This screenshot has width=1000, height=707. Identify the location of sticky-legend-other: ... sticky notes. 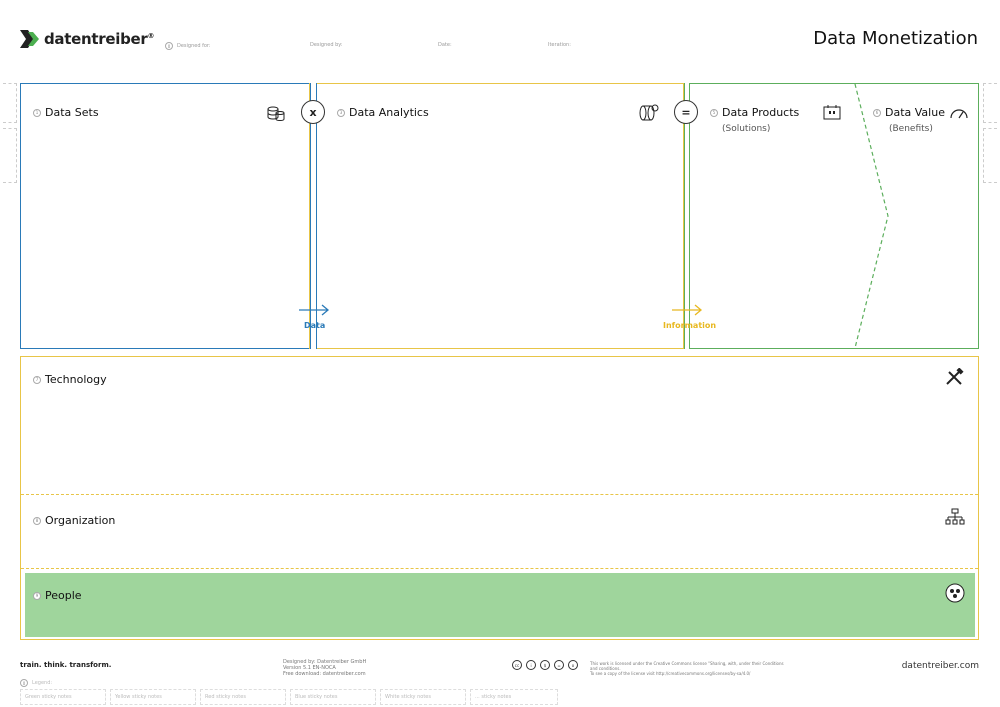
(514, 697).